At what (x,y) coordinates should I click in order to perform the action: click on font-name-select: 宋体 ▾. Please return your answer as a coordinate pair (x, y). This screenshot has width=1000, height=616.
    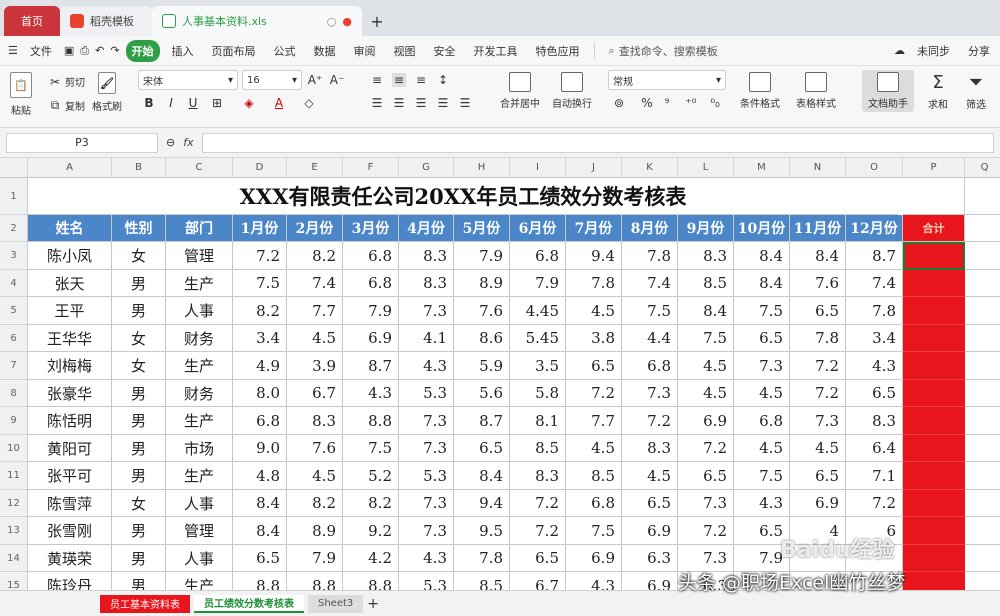
    Looking at the image, I should click on (188, 80).